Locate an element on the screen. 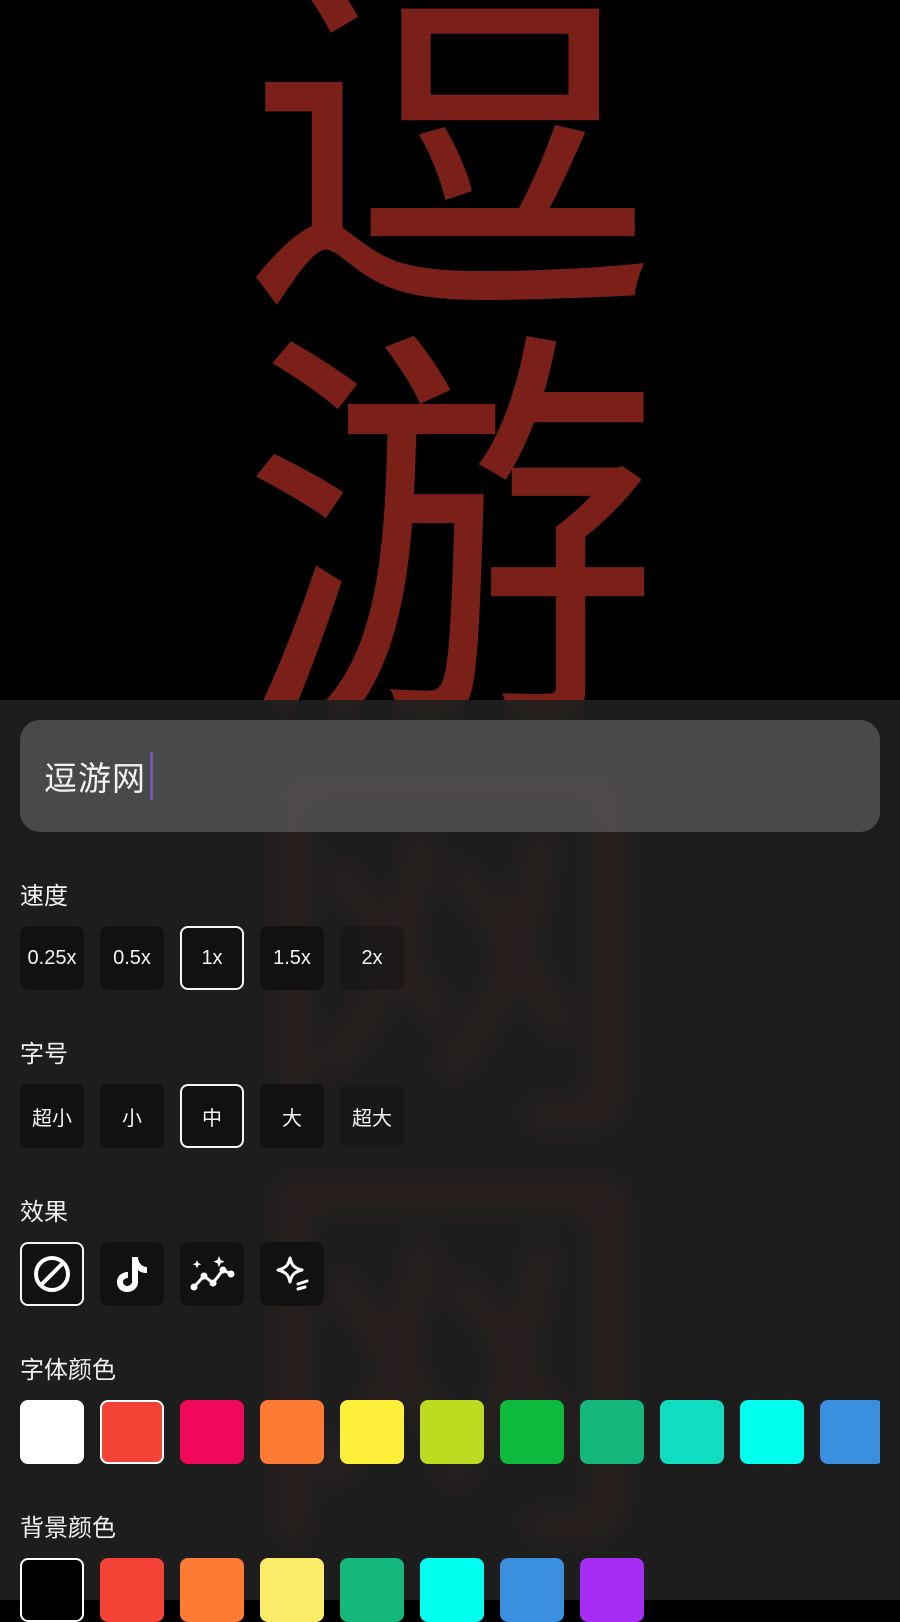  text-input-value: 逗游网 is located at coordinates (95, 776).